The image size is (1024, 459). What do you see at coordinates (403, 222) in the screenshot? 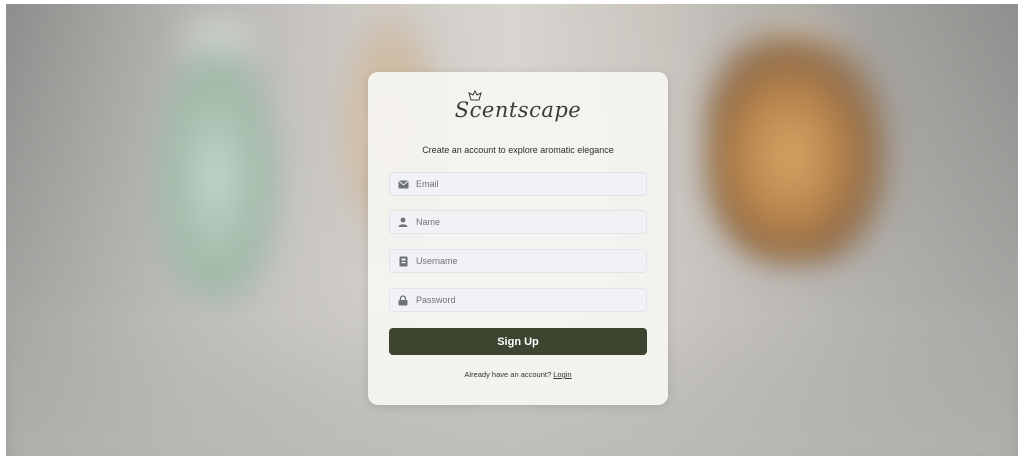
I see `user-icon` at bounding box center [403, 222].